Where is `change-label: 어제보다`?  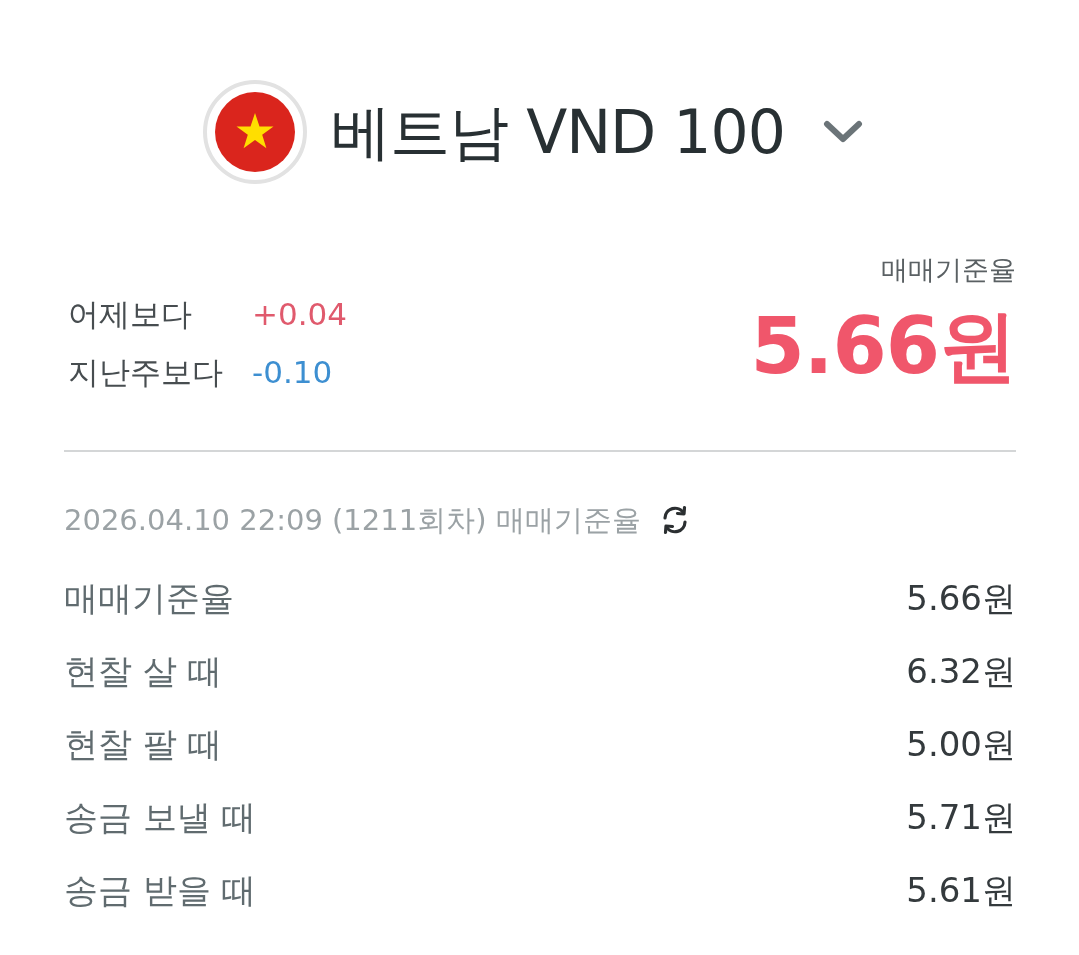 change-label: 어제보다 is located at coordinates (130, 314).